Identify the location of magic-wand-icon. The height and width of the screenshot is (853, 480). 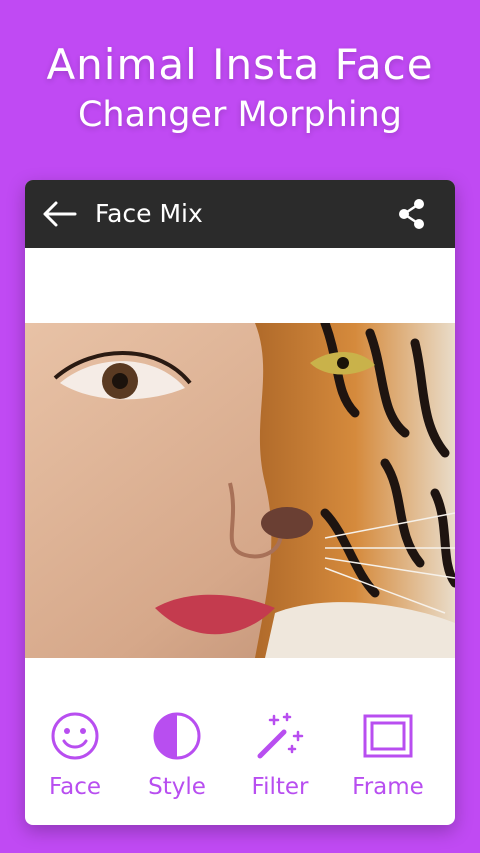
(280, 735).